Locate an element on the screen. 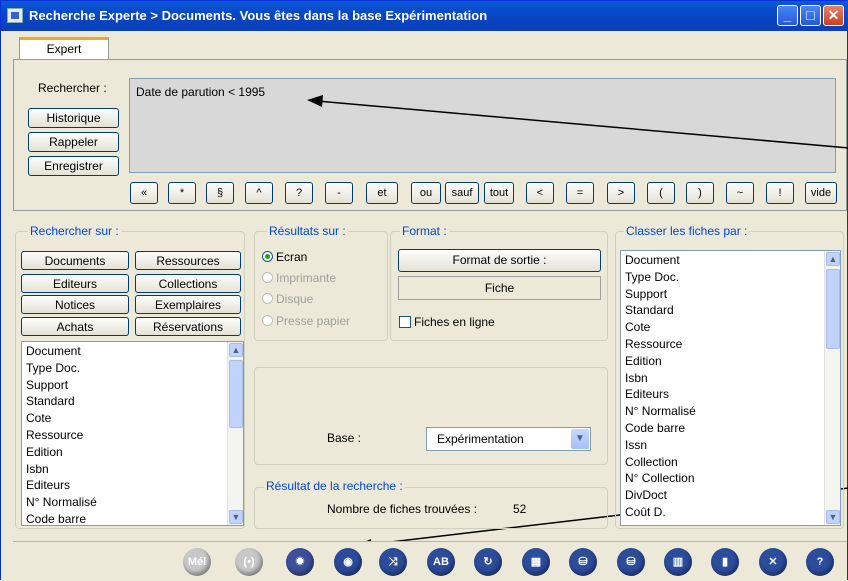 The height and width of the screenshot is (581, 848). list-item: DivDoct is located at coordinates (730, 495).